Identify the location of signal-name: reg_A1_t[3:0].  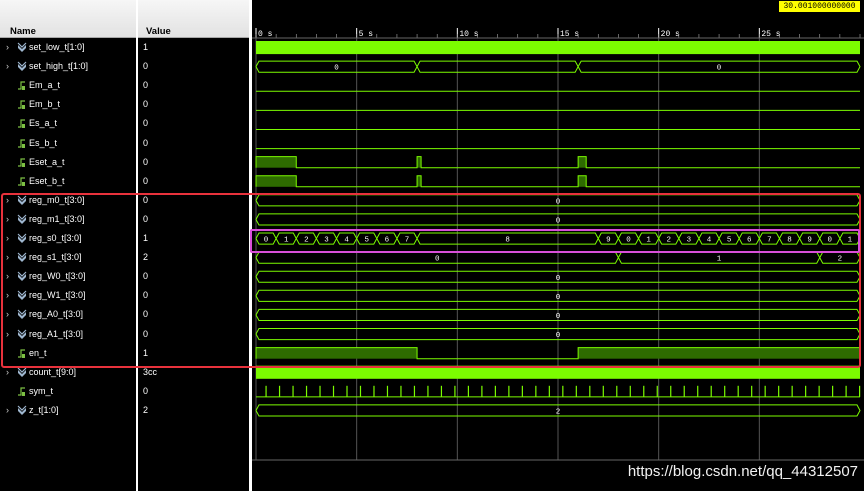
(56, 333).